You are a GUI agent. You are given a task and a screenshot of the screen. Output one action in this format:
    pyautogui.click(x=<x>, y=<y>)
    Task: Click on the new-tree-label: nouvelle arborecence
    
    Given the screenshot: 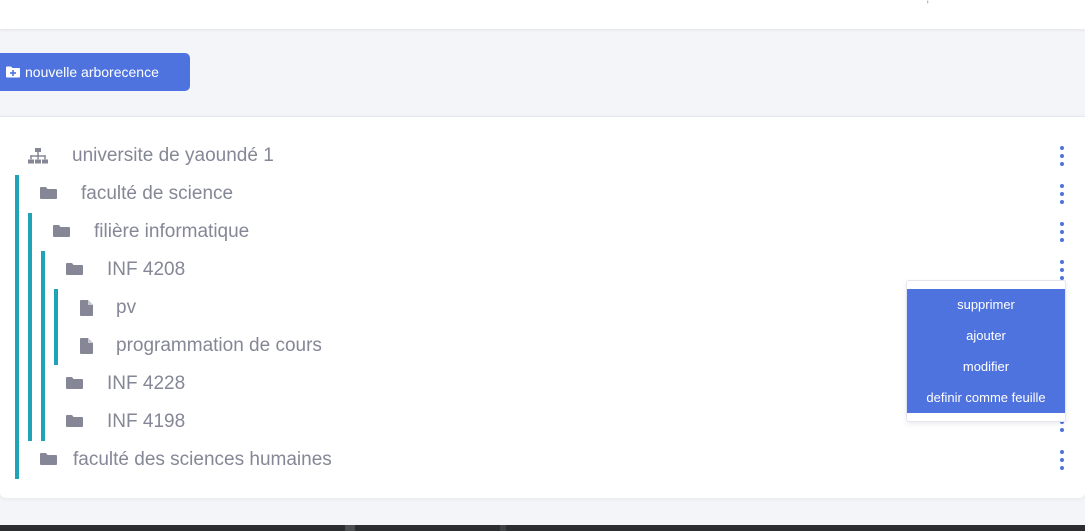 What is the action you would take?
    pyautogui.click(x=92, y=72)
    